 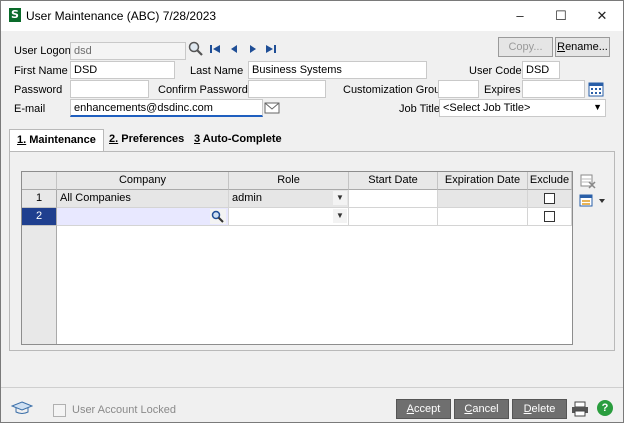 I want to click on delete-button: Delete, so click(x=539, y=409).